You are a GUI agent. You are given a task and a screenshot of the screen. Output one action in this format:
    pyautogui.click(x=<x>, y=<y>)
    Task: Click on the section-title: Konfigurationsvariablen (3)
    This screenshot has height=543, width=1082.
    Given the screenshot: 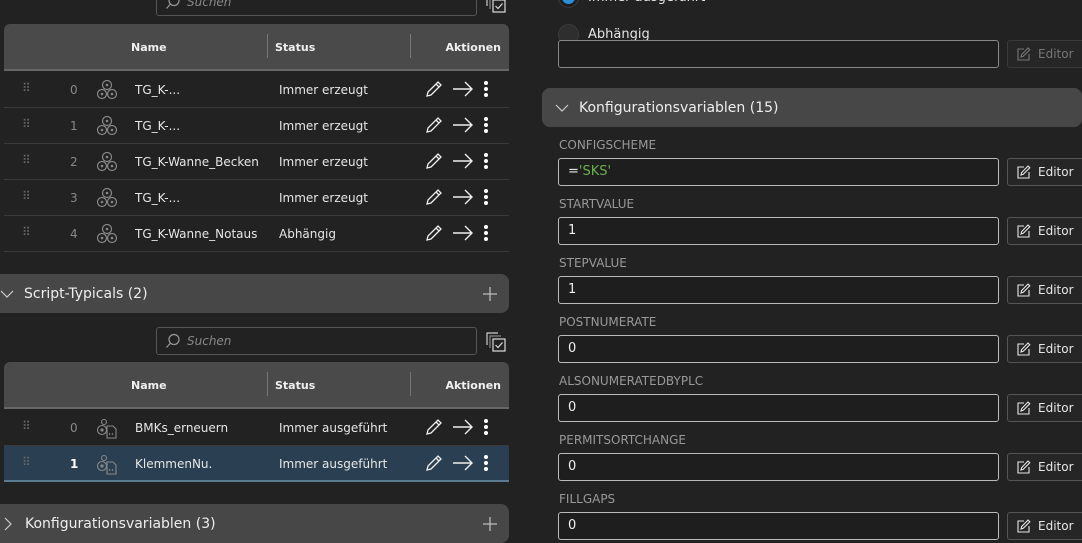 What is the action you would take?
    pyautogui.click(x=120, y=523)
    